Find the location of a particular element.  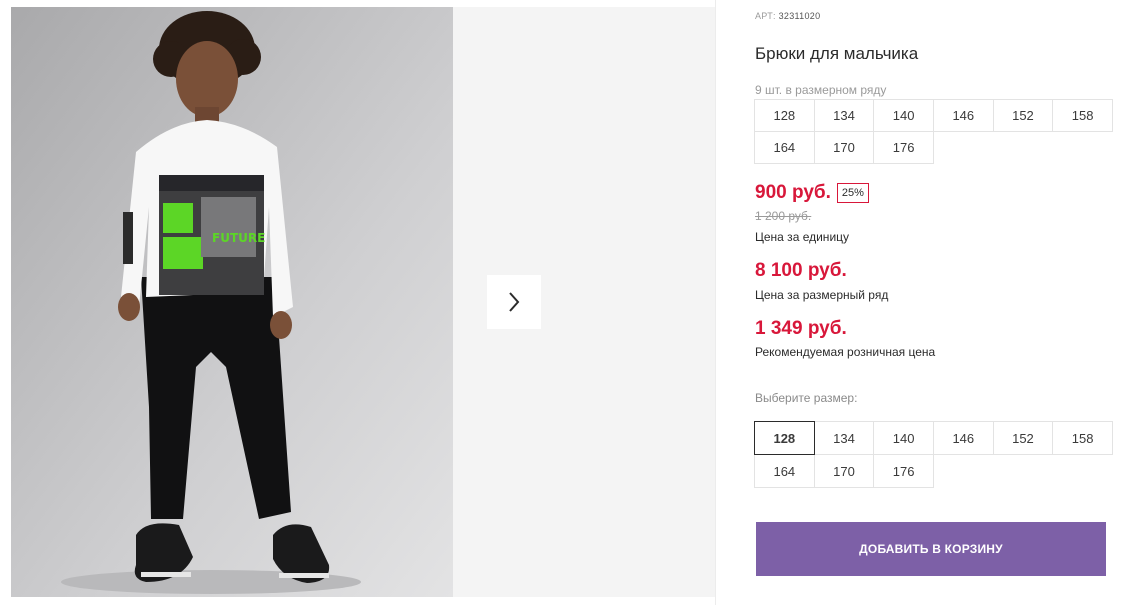

unit-price: 900 руб. is located at coordinates (793, 192).